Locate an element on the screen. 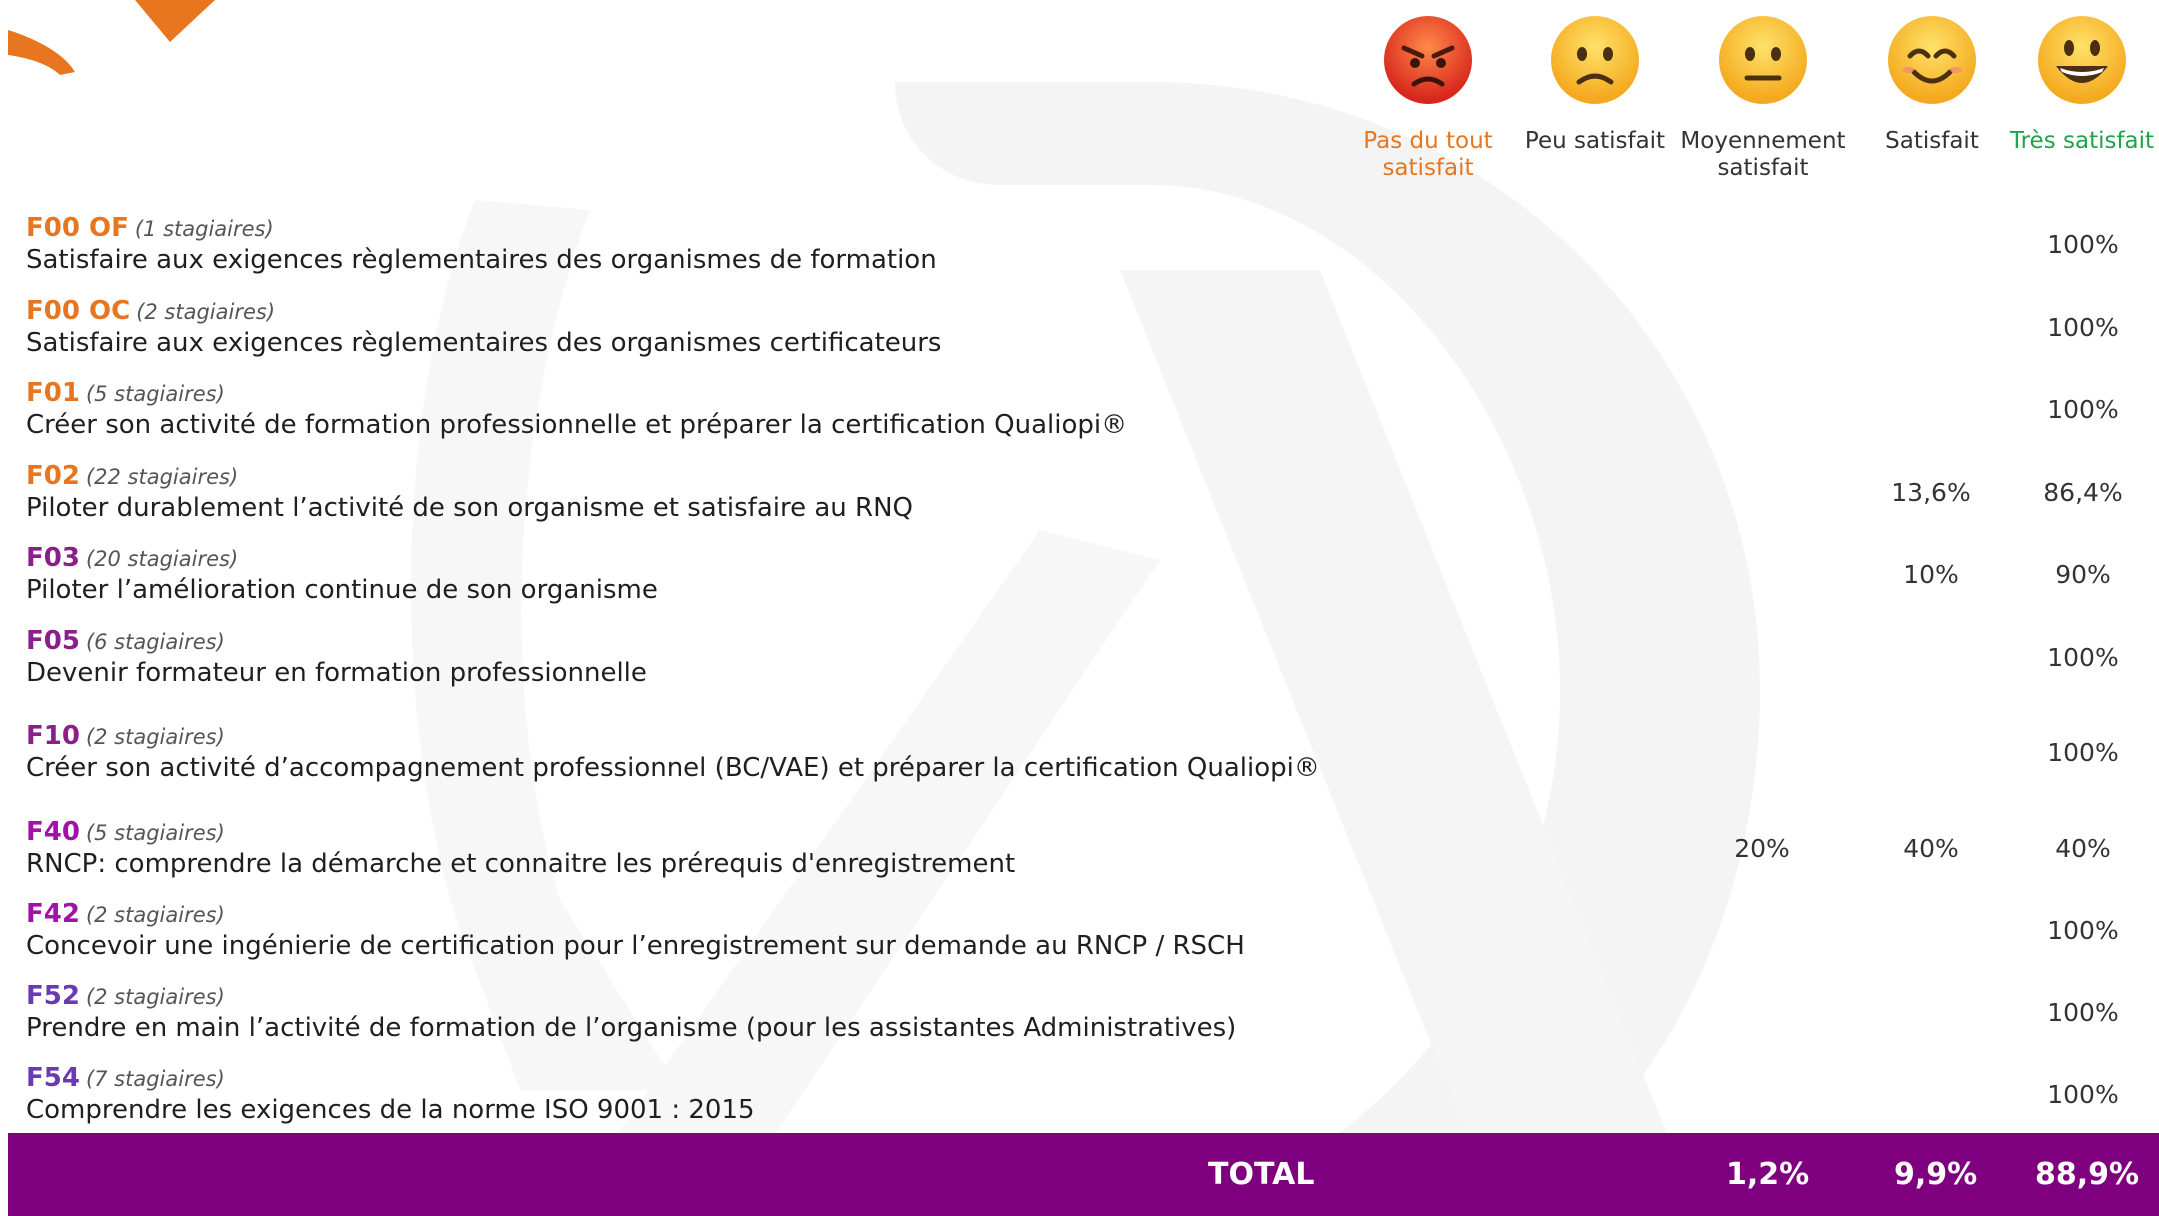 This screenshot has height=1216, width=2159. value-tres-satisfait: 86,4% is located at coordinates (2083, 492).